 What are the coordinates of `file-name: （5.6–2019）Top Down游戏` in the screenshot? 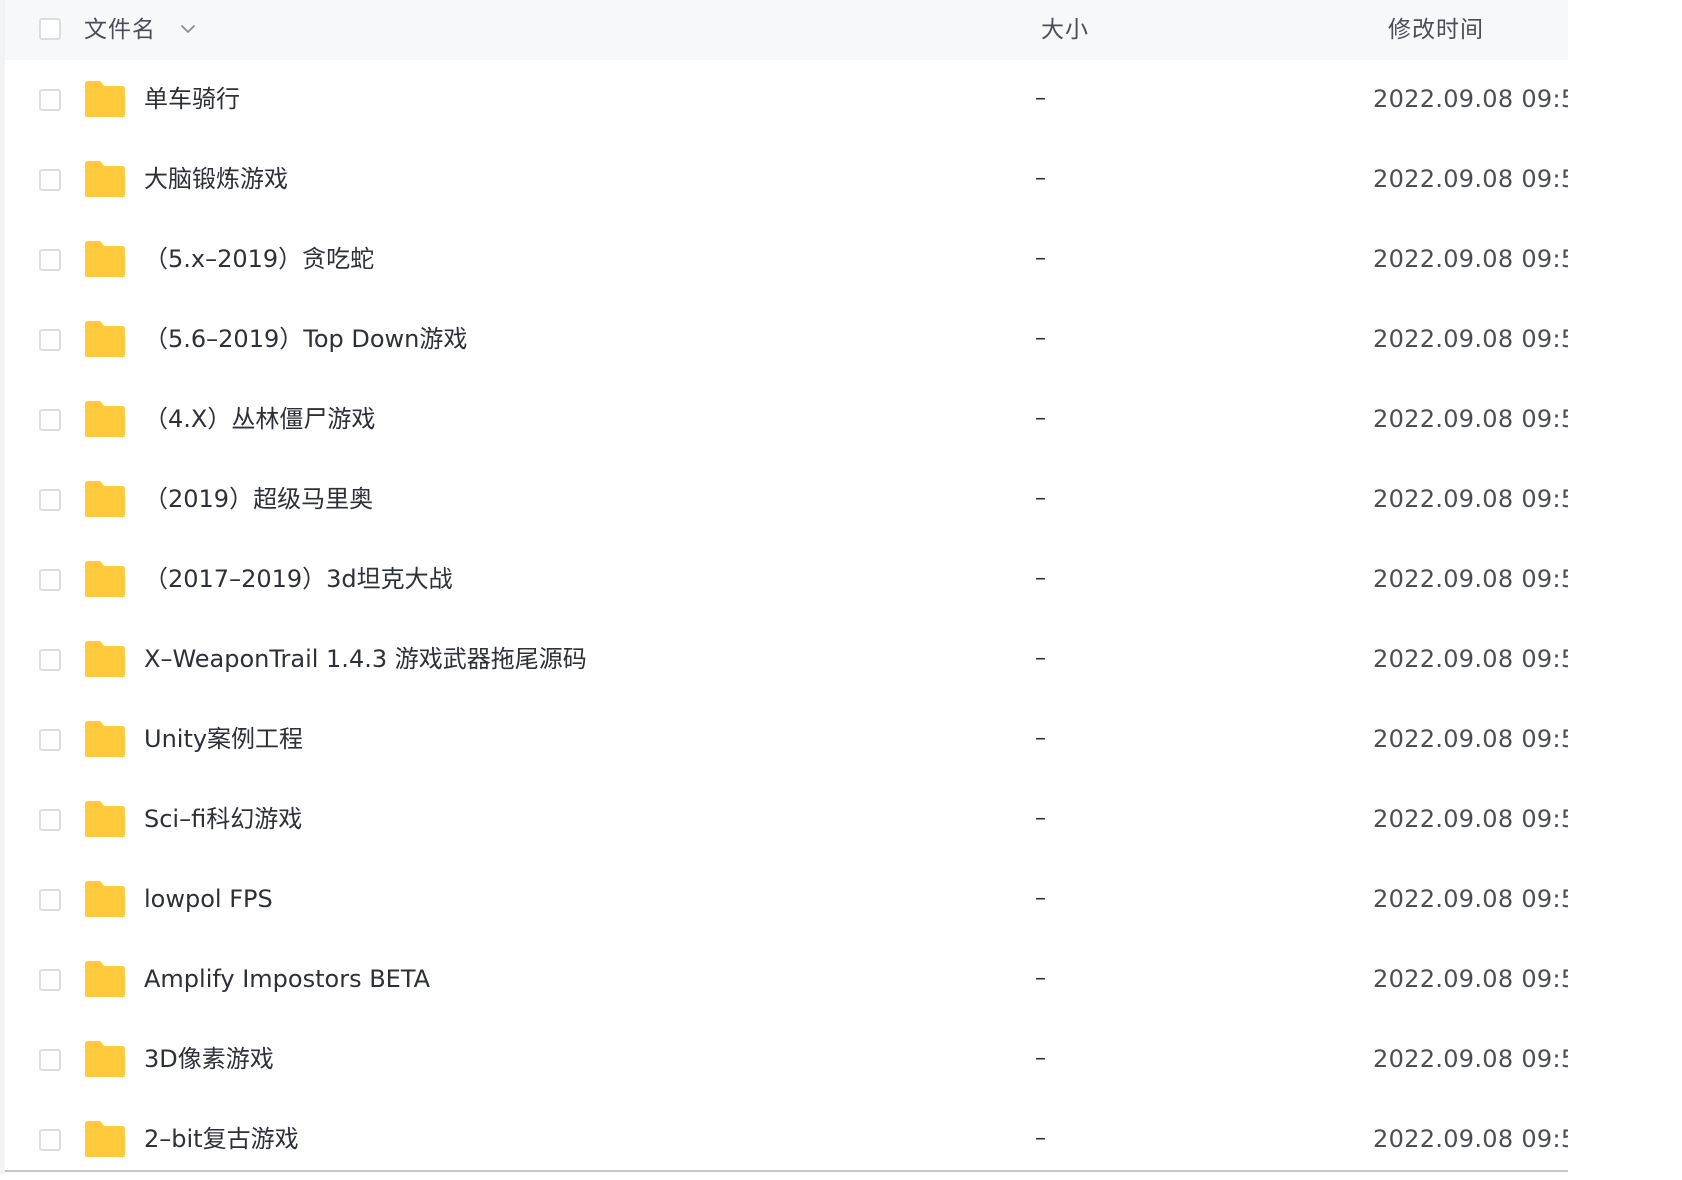 It's located at (305, 339).